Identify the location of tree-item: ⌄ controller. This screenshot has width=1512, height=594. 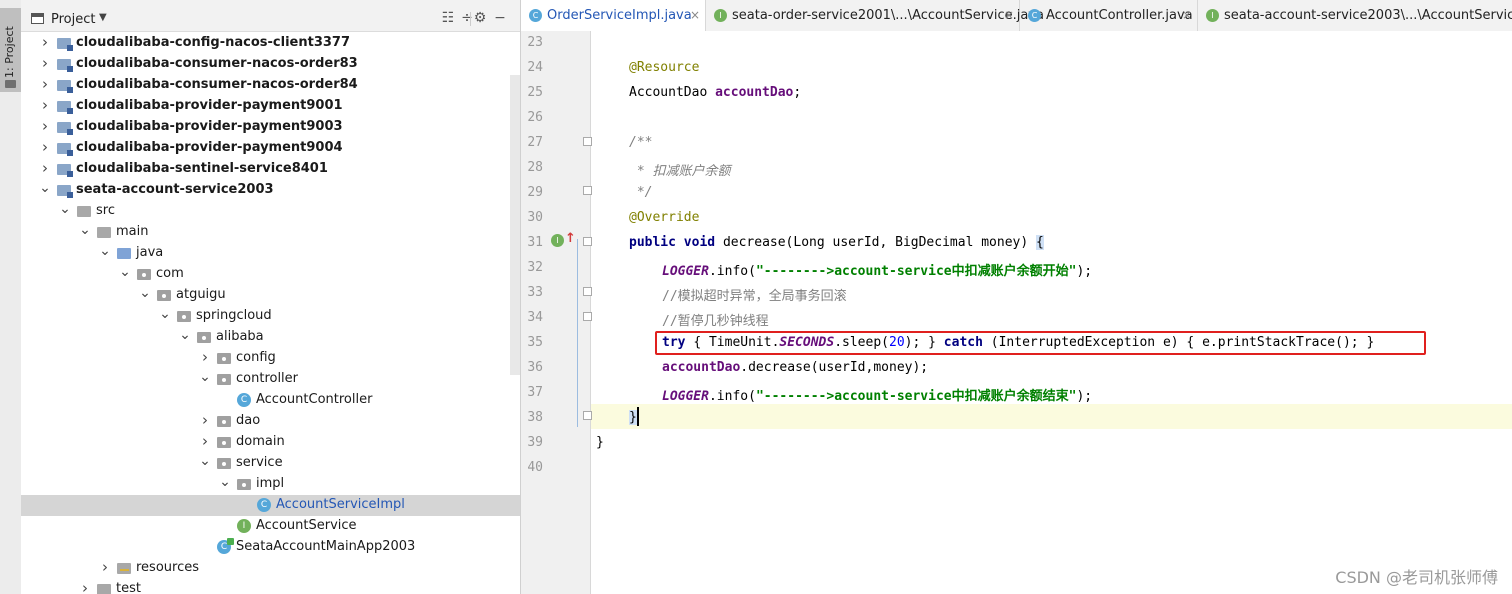
(270, 379).